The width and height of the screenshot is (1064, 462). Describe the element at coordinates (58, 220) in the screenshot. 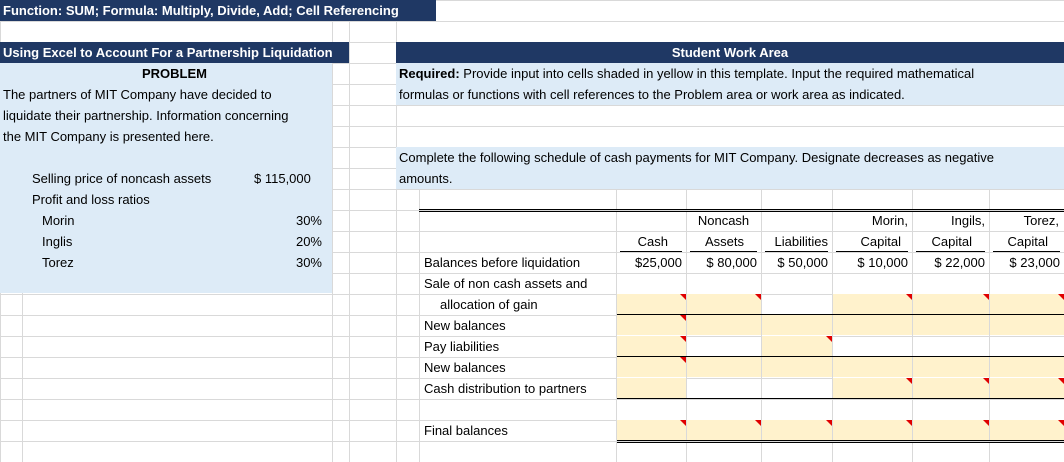

I see `partner-name: Morin` at that location.